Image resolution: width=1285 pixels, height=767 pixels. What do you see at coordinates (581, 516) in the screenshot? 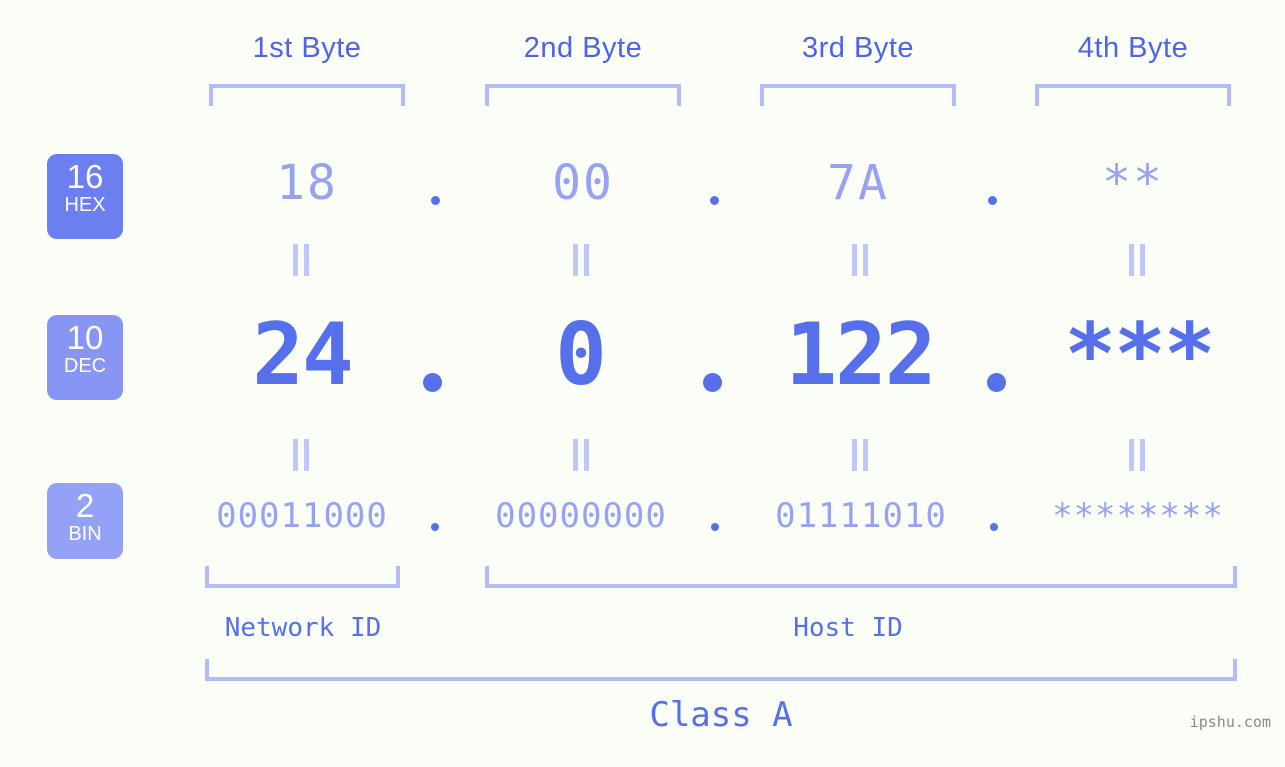
I see `bin-byte-2-value: 00000000` at bounding box center [581, 516].